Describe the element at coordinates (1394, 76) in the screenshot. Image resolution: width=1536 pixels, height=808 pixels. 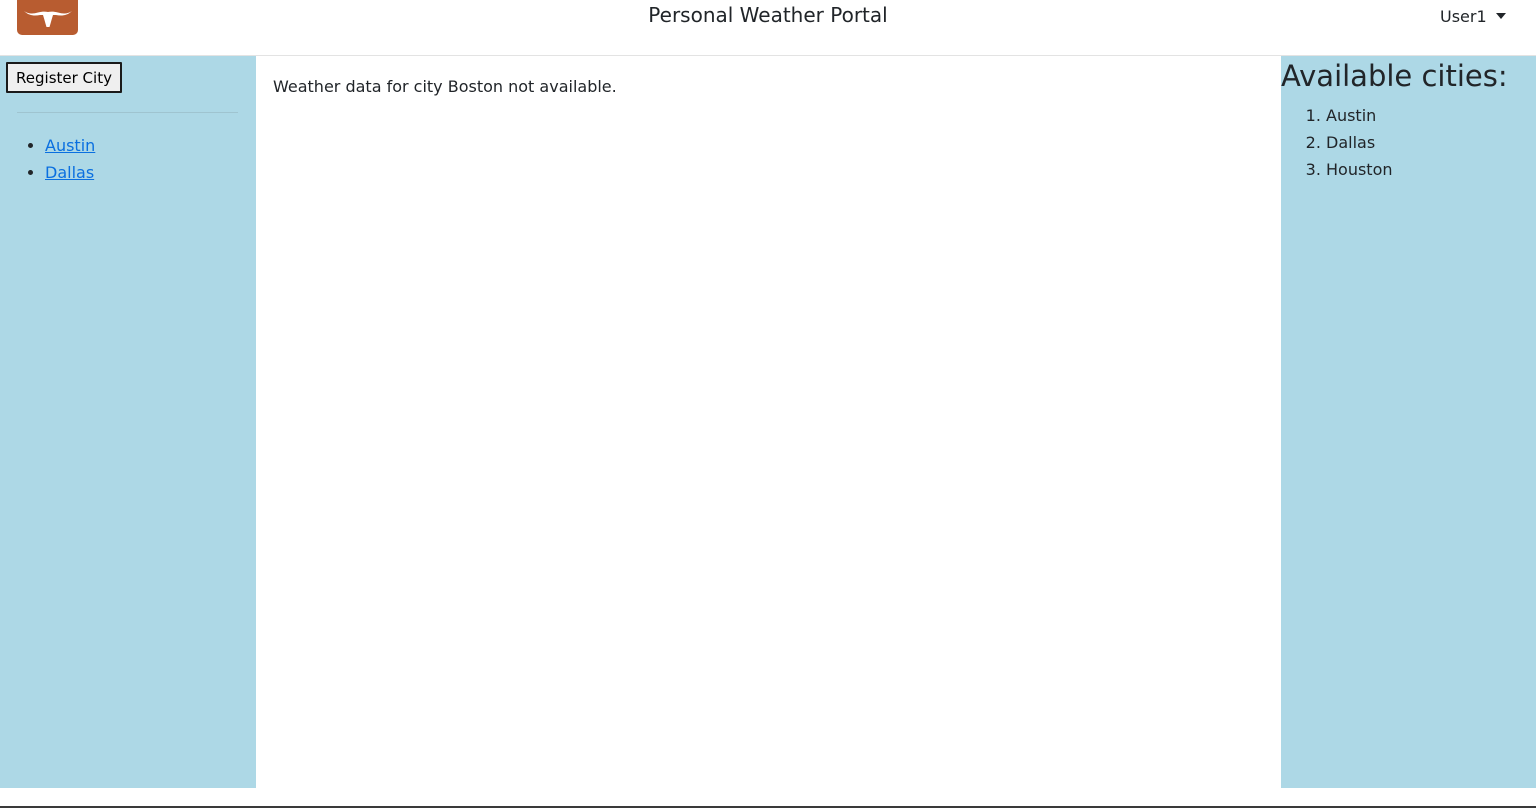
I see `available-cities-heading: Available cities:` at that location.